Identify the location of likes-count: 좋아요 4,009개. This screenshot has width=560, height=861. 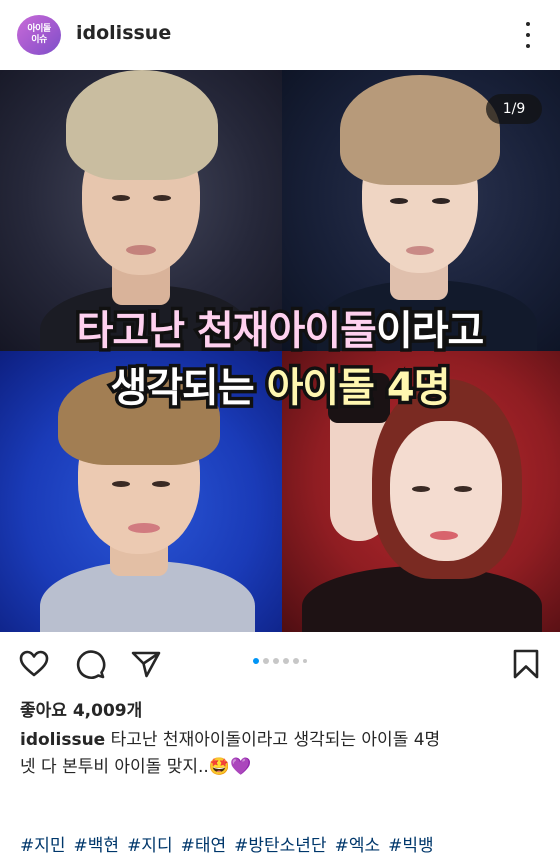
(81, 708).